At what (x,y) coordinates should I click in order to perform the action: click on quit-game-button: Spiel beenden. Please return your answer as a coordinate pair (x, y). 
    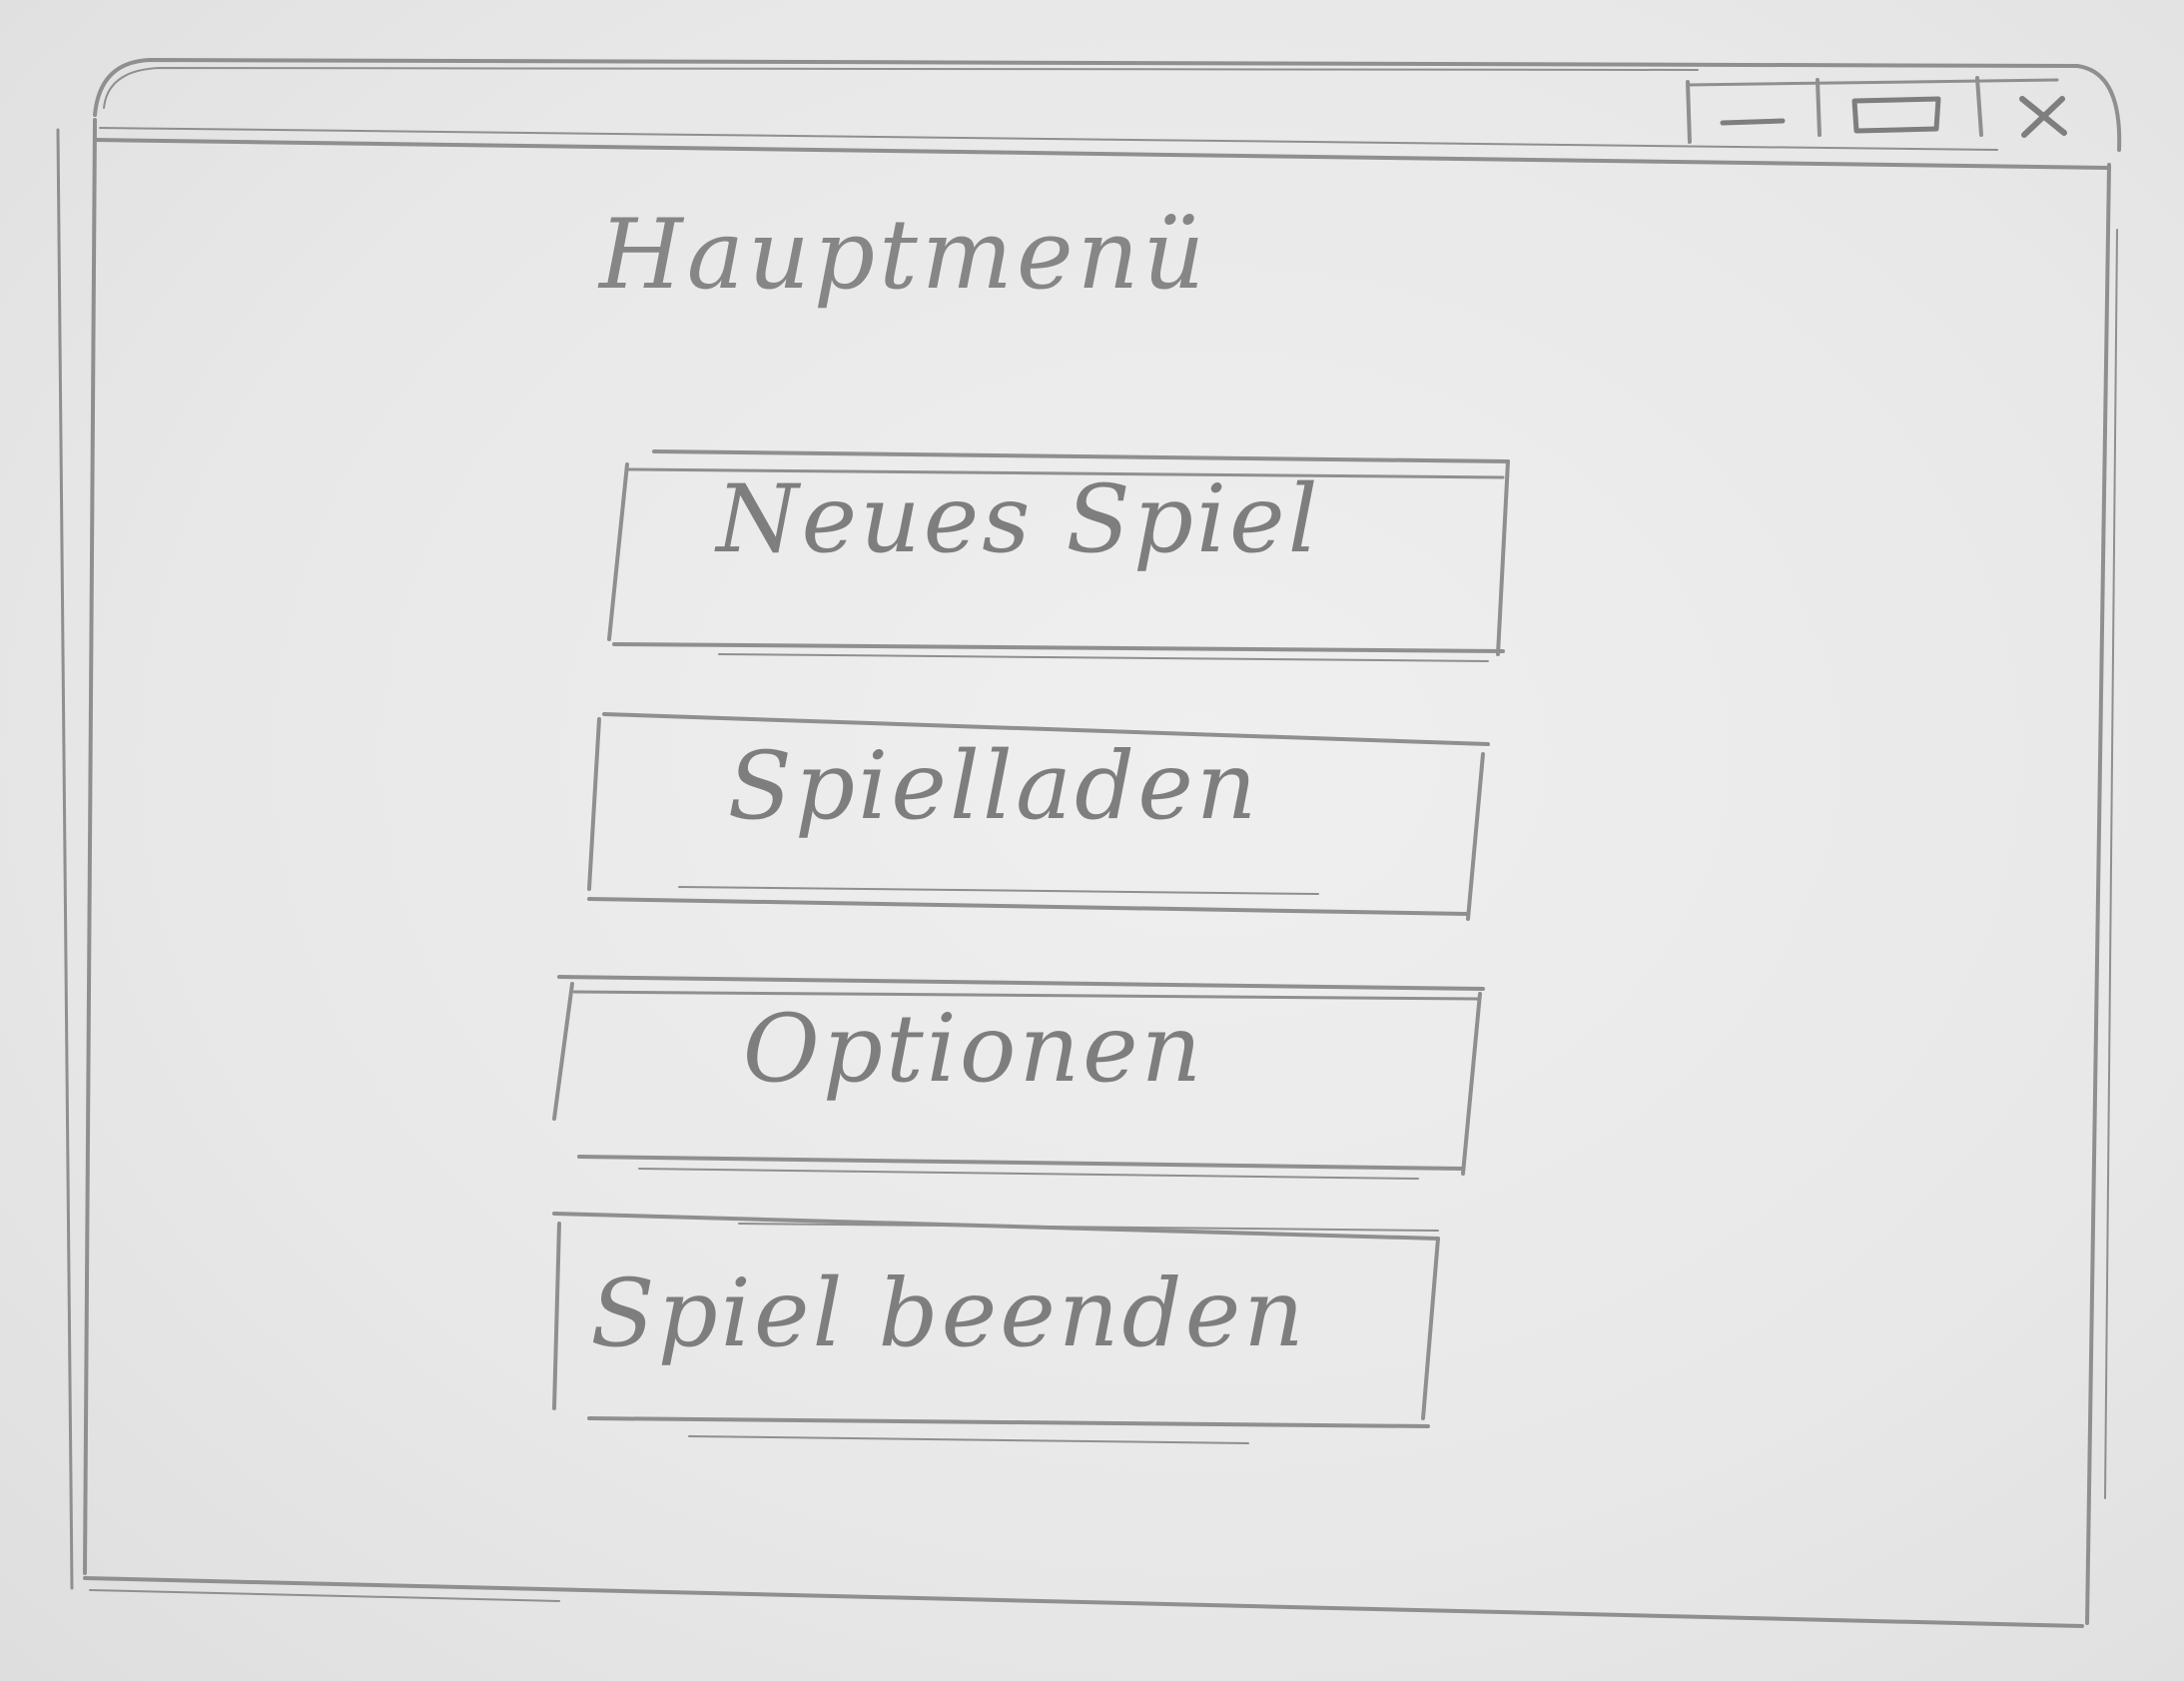
    Looking at the image, I should click on (949, 1313).